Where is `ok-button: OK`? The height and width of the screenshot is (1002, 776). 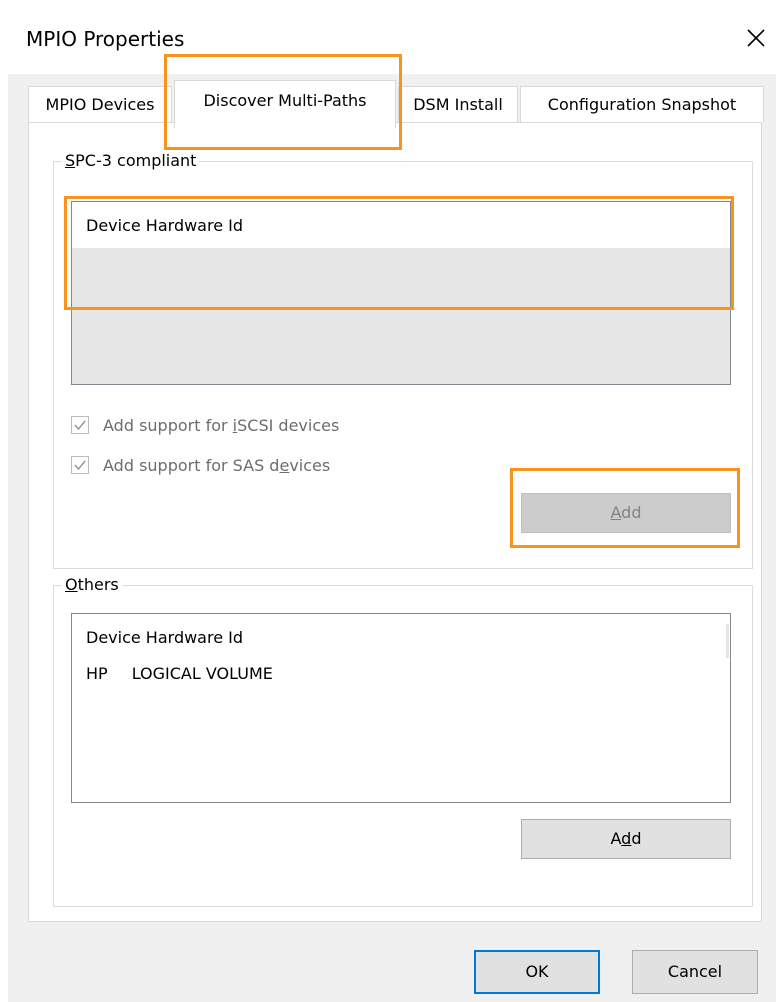
ok-button: OK is located at coordinates (537, 972).